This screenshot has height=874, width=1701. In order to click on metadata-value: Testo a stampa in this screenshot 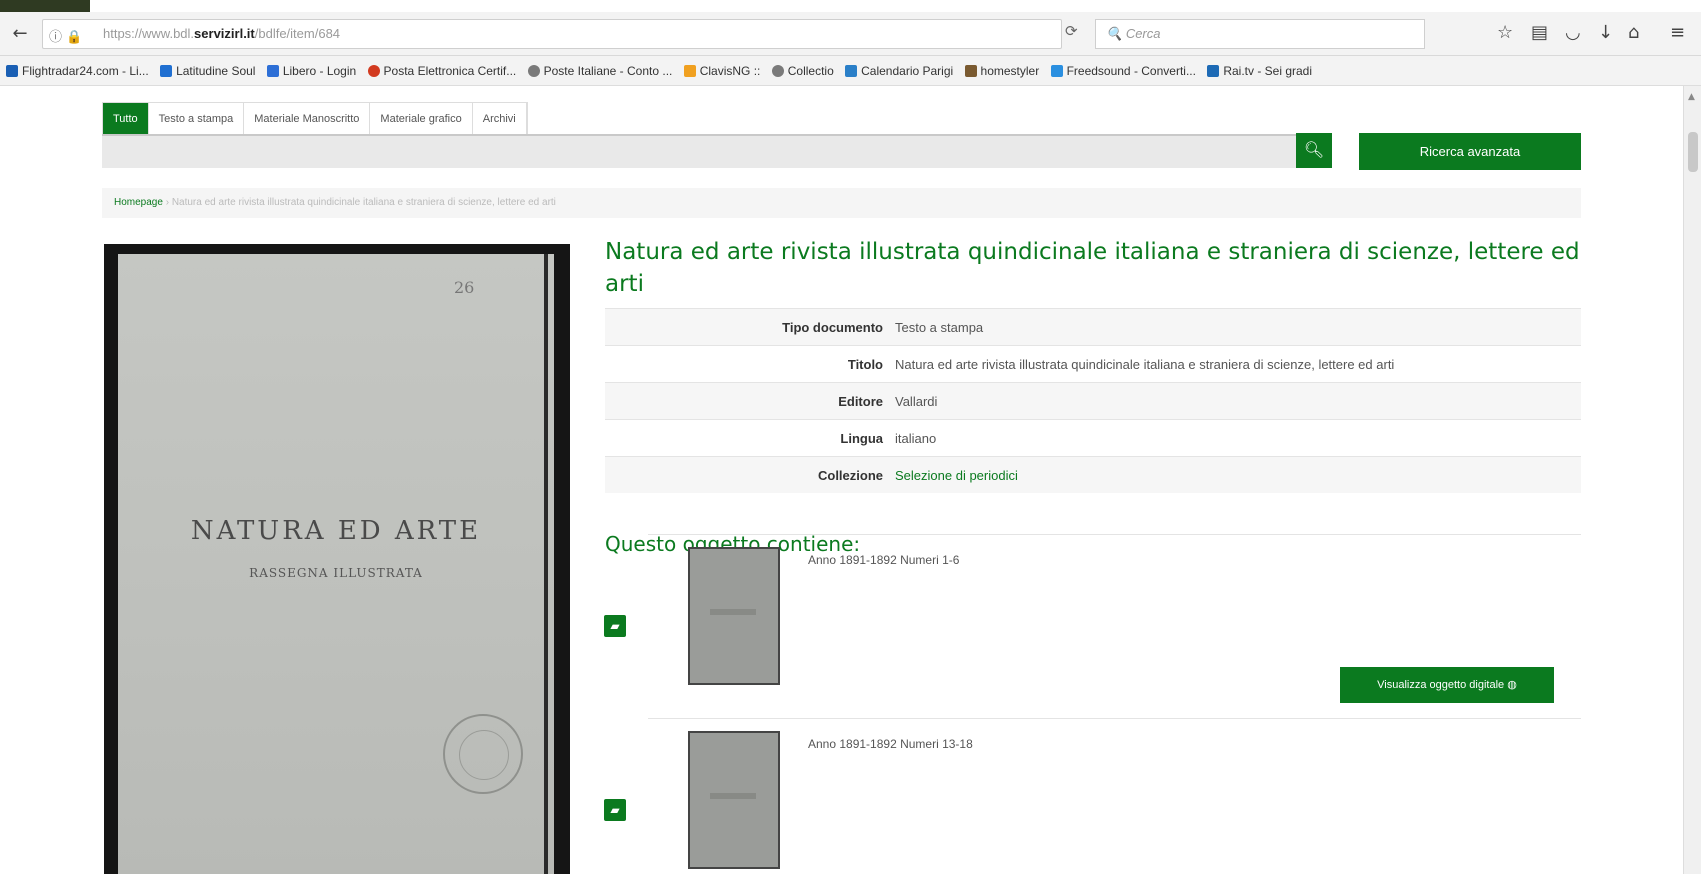, I will do `click(939, 327)`.